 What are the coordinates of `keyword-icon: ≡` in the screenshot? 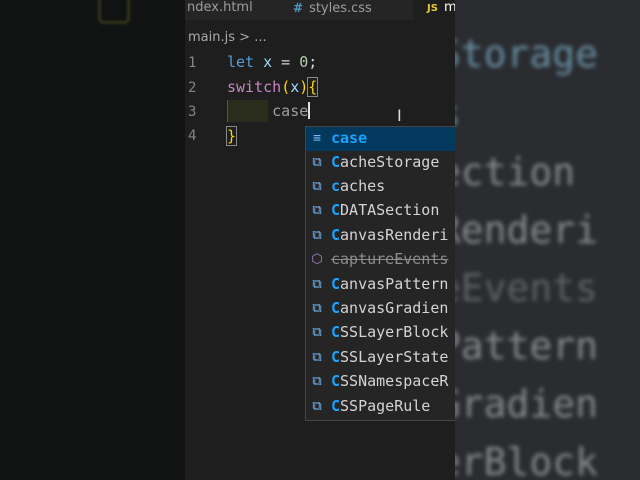 It's located at (317, 138).